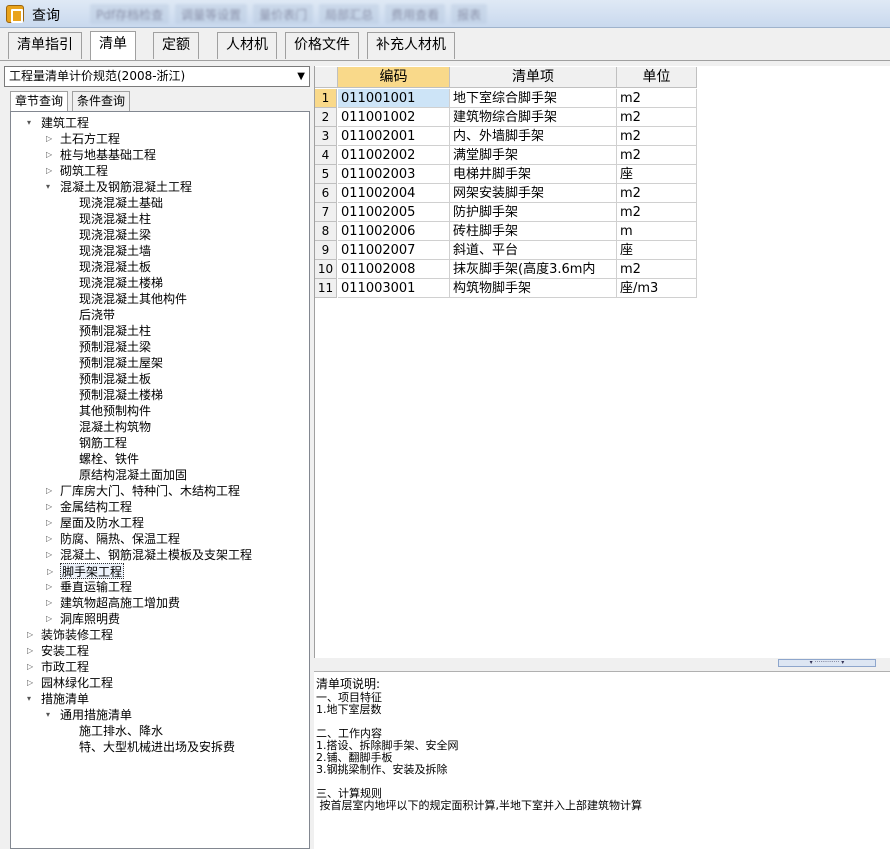  I want to click on tree-node: 原结构混凝土面加固, so click(133, 475).